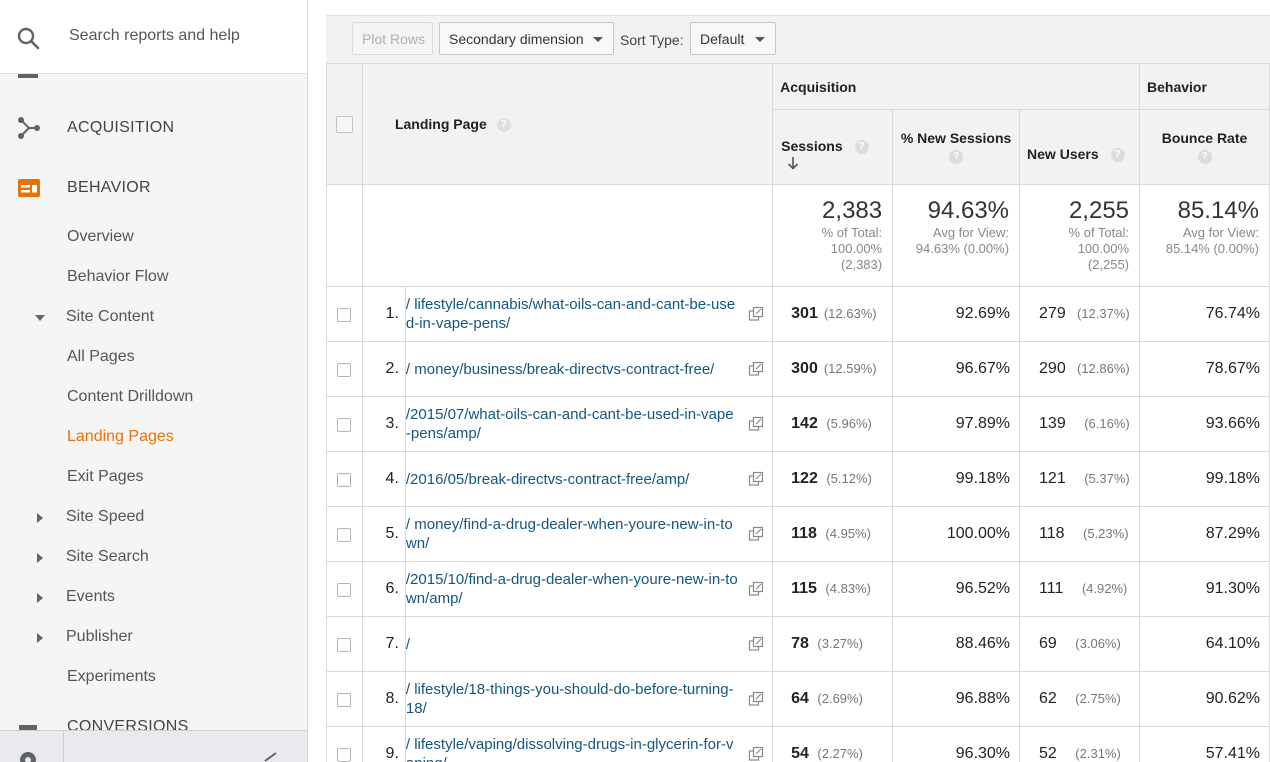  I want to click on plot-rows-label: Plot Rows, so click(394, 39).